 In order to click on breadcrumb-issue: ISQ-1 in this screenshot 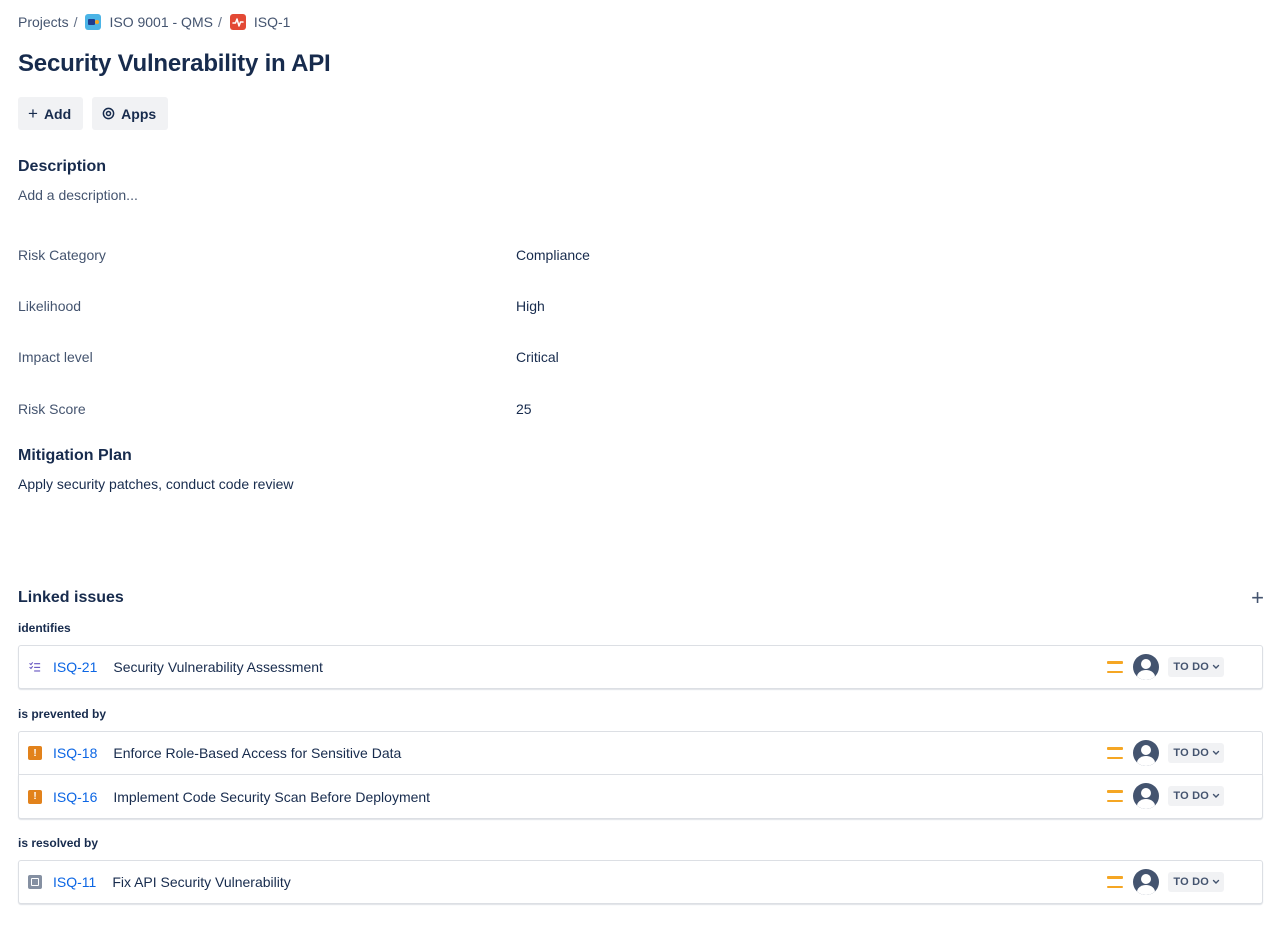, I will do `click(260, 22)`.